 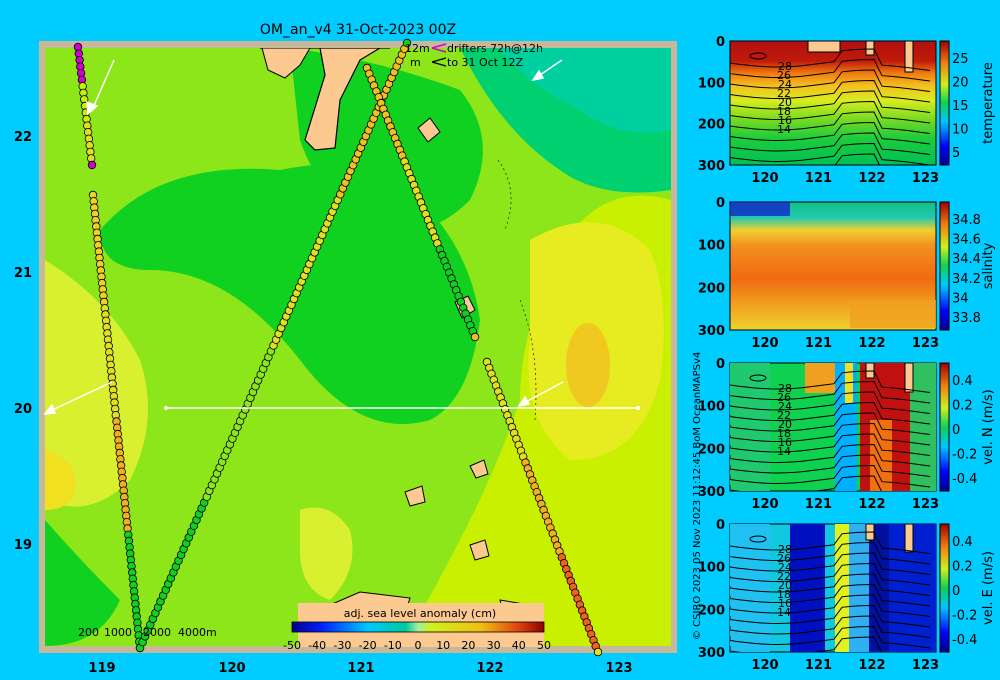 What do you see at coordinates (443, 645) in the screenshot?
I see `colorbar-tick-label: 10` at bounding box center [443, 645].